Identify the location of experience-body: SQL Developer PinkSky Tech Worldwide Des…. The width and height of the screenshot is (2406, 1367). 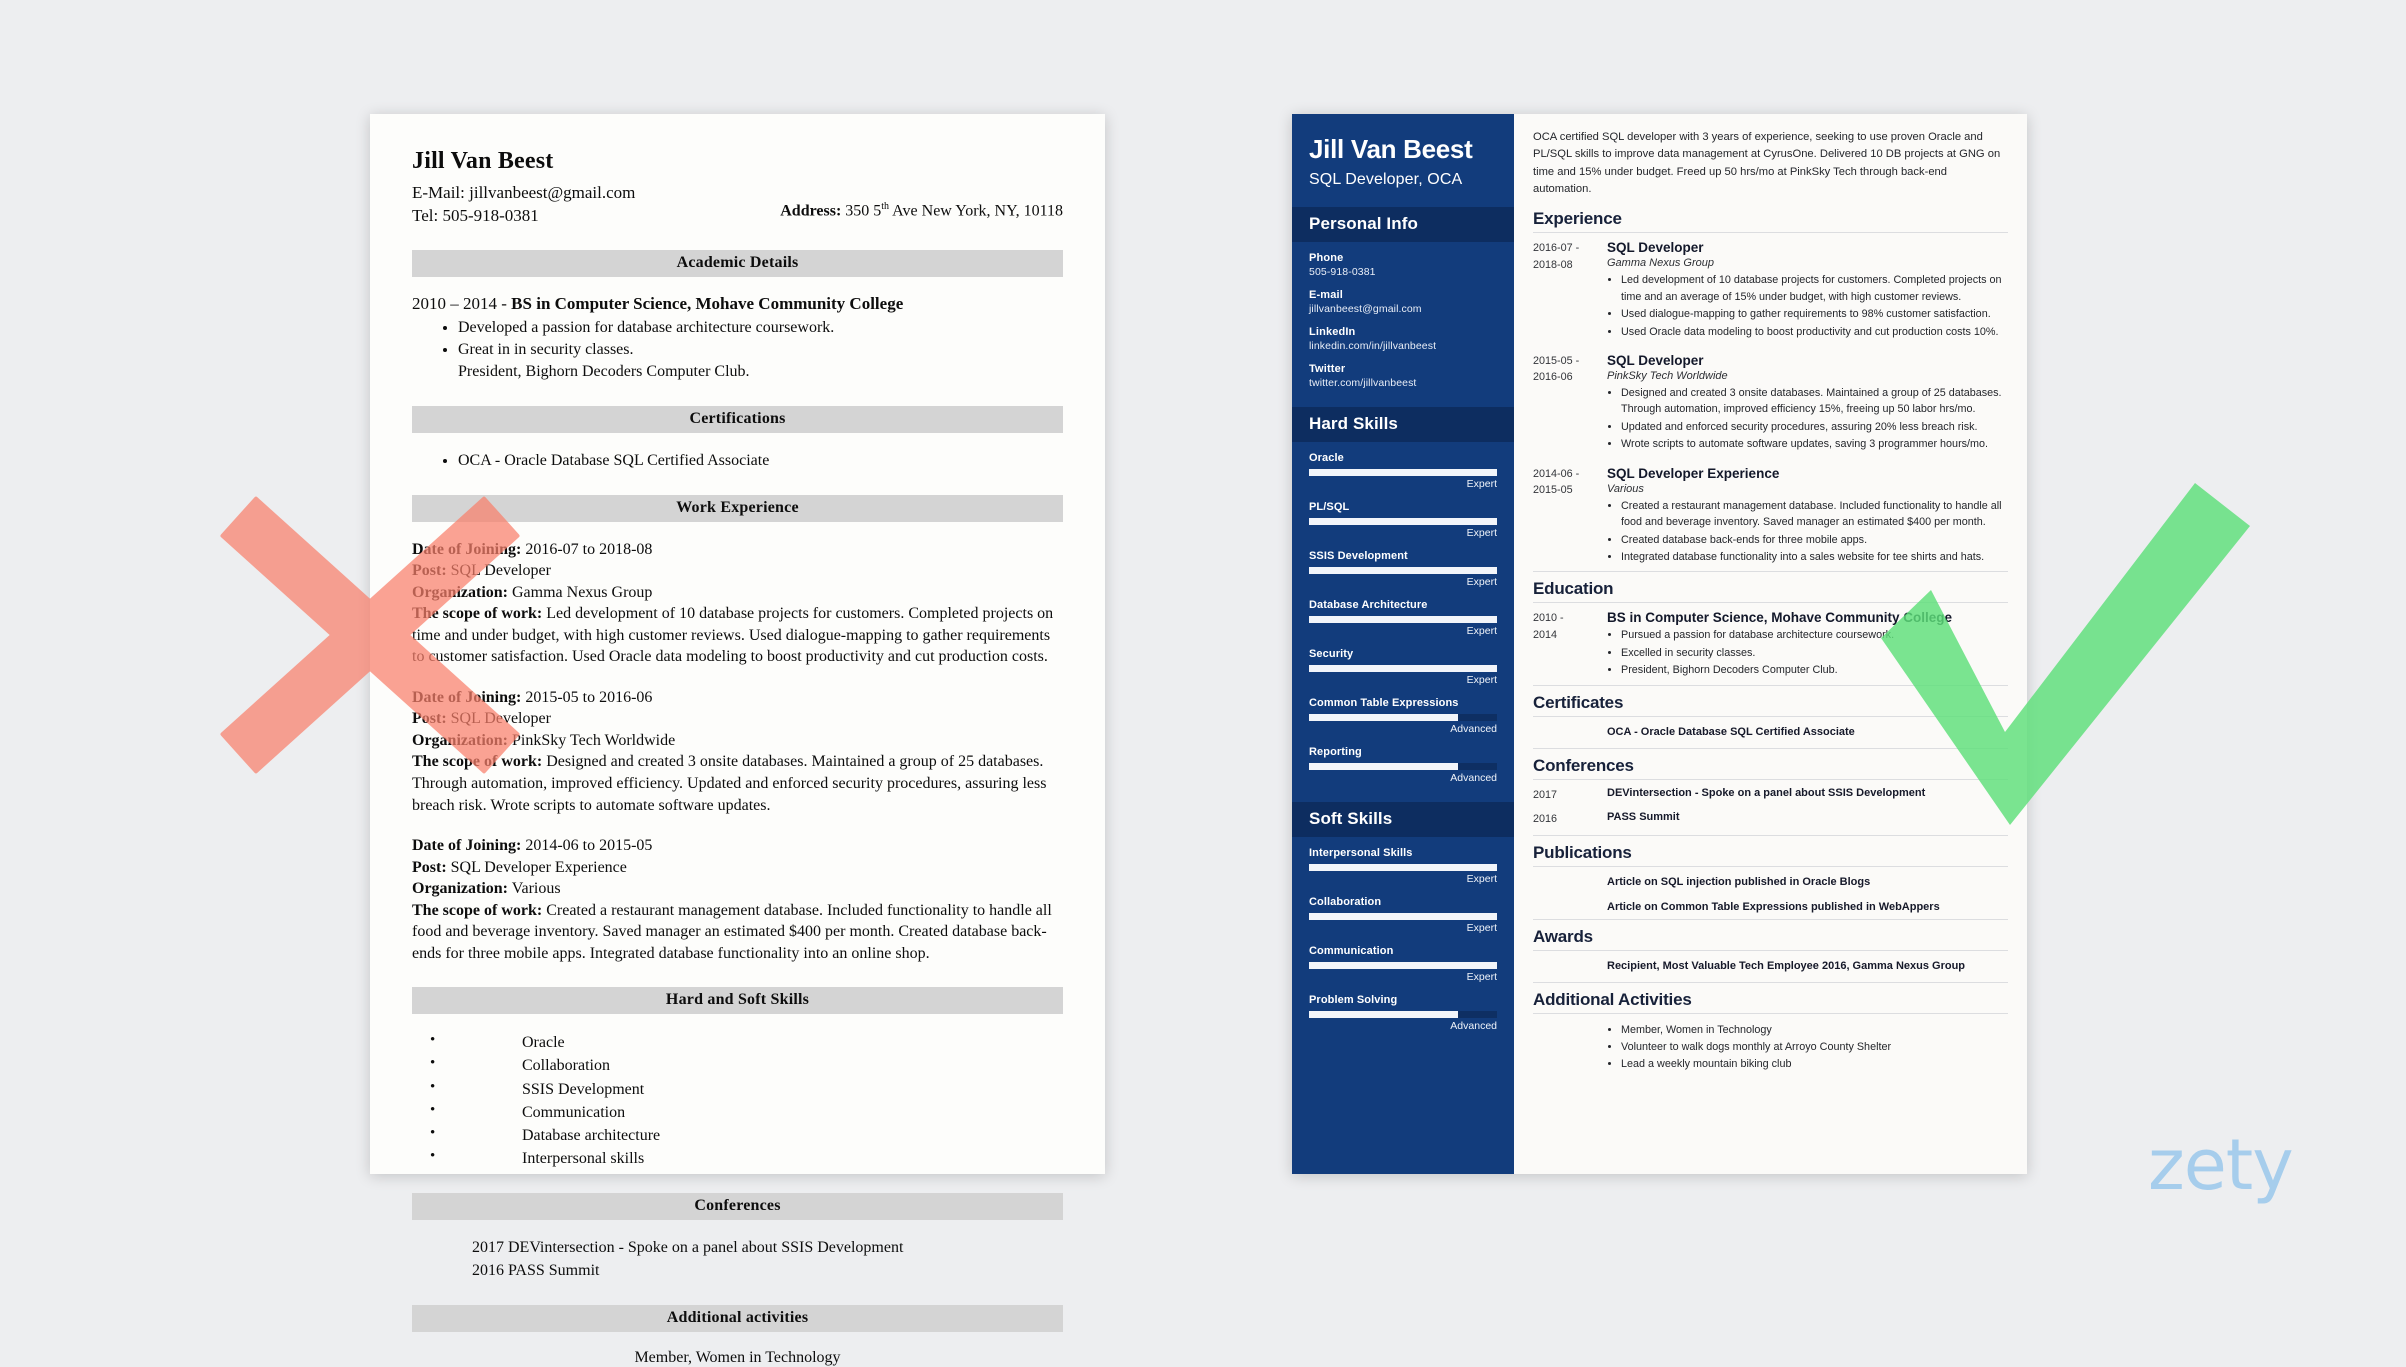
(1807, 403).